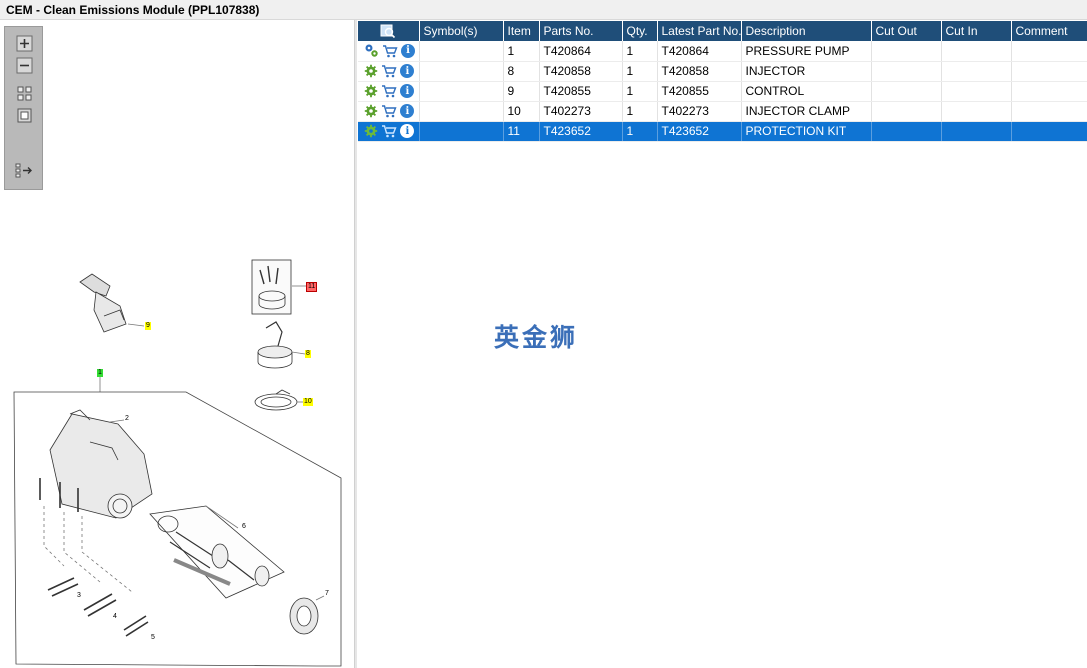 The width and height of the screenshot is (1087, 668). What do you see at coordinates (79, 596) in the screenshot?
I see `callout-3: 3` at bounding box center [79, 596].